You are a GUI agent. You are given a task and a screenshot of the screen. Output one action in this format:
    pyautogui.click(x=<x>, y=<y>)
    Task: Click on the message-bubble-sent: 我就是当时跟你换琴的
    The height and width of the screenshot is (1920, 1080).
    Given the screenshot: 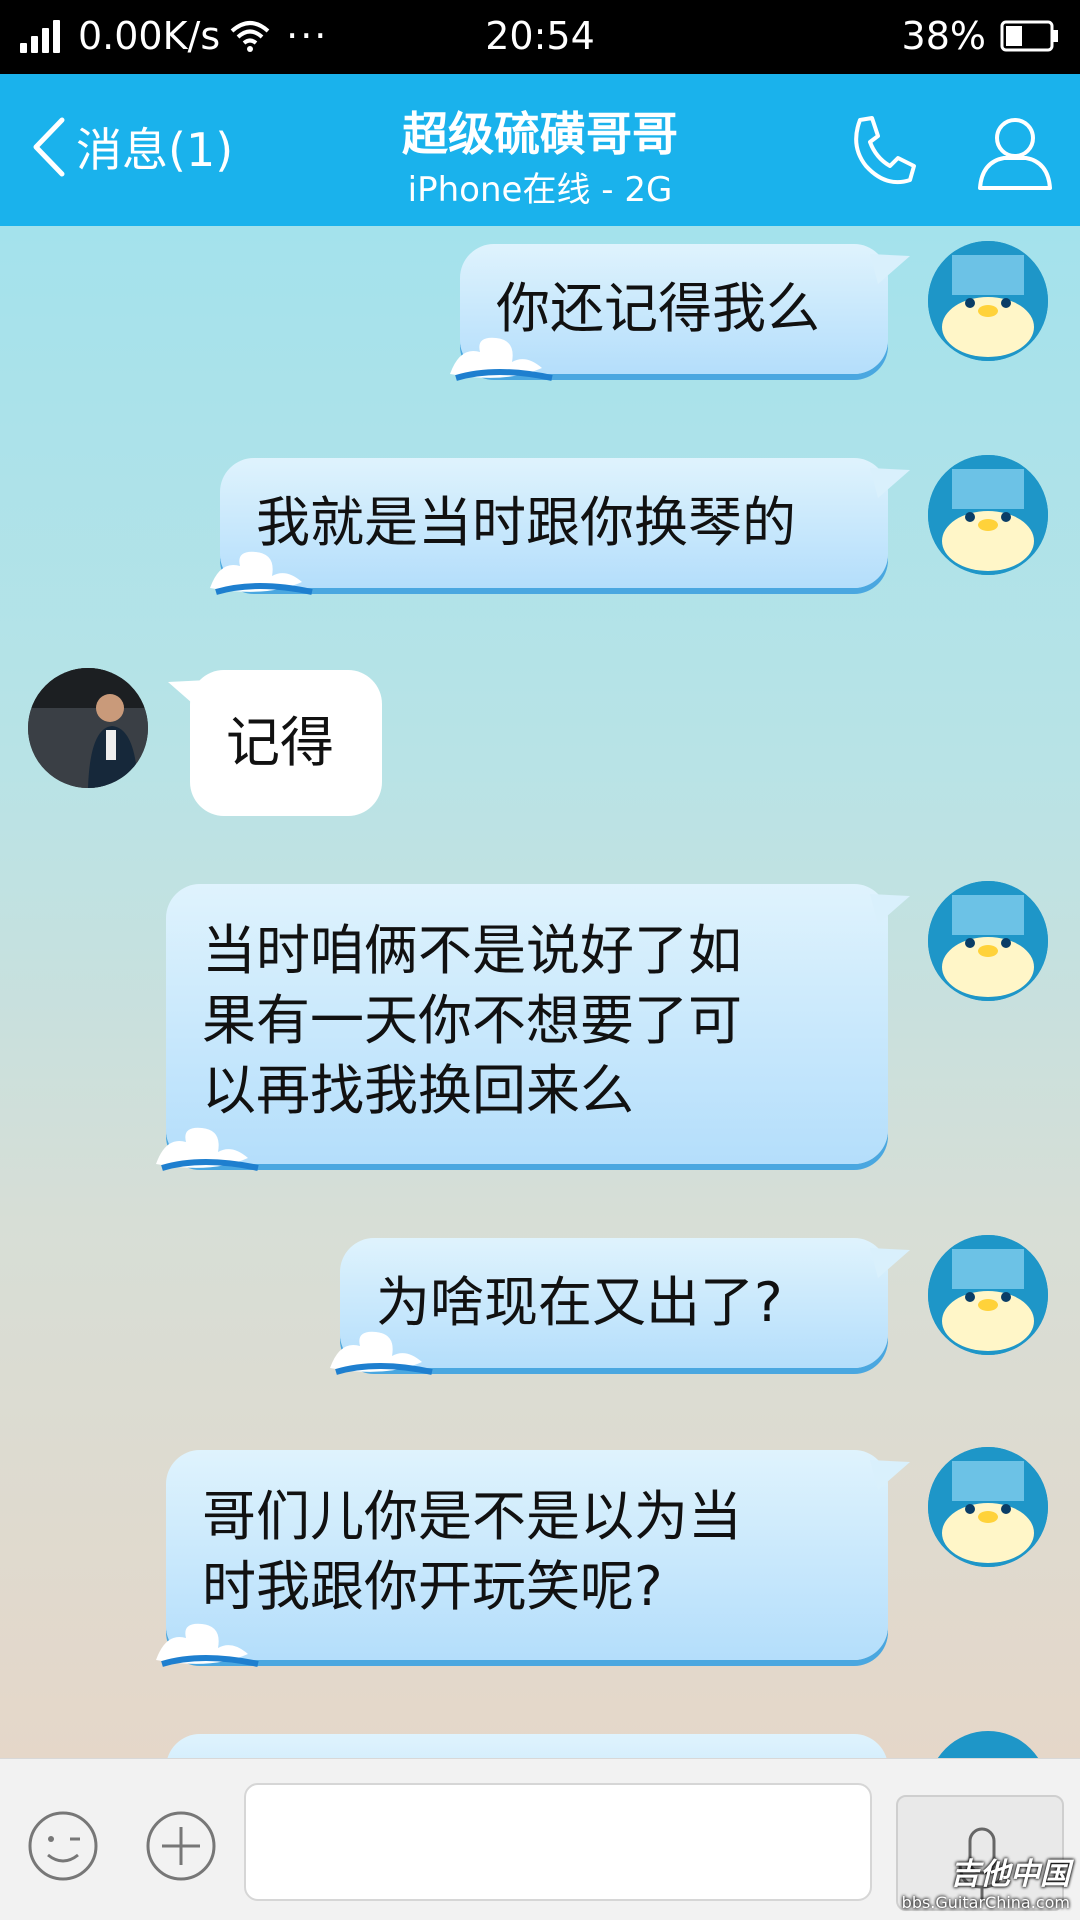 What is the action you would take?
    pyautogui.click(x=560, y=526)
    